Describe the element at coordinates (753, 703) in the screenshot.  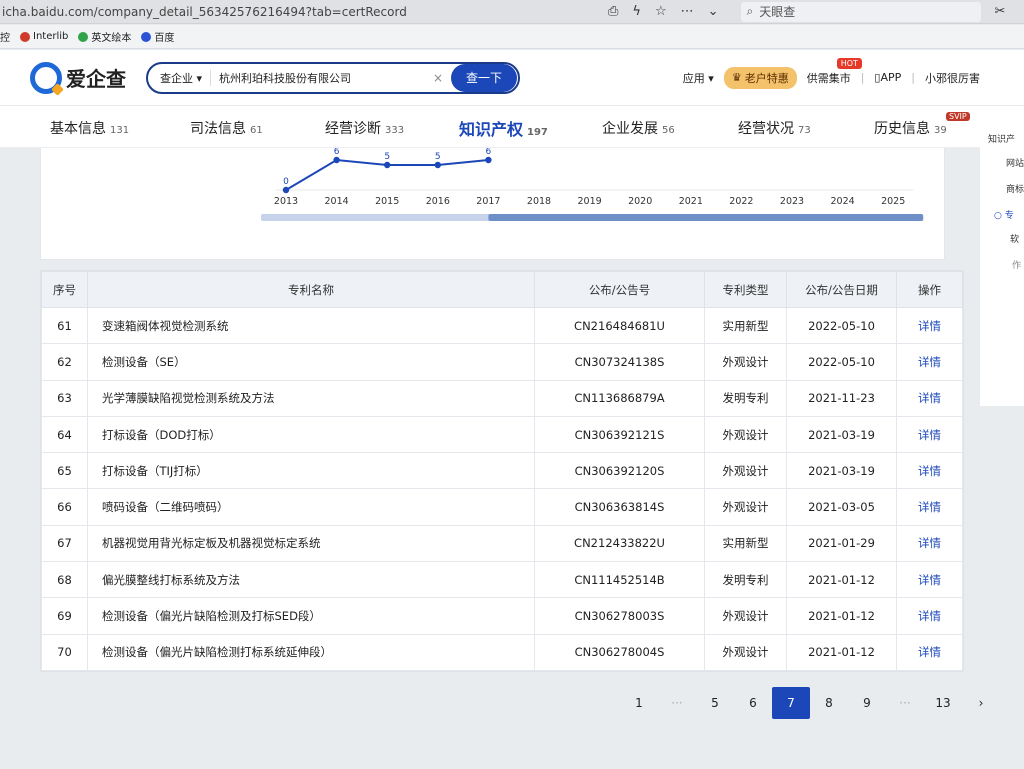
I see `page-button: 6` at that location.